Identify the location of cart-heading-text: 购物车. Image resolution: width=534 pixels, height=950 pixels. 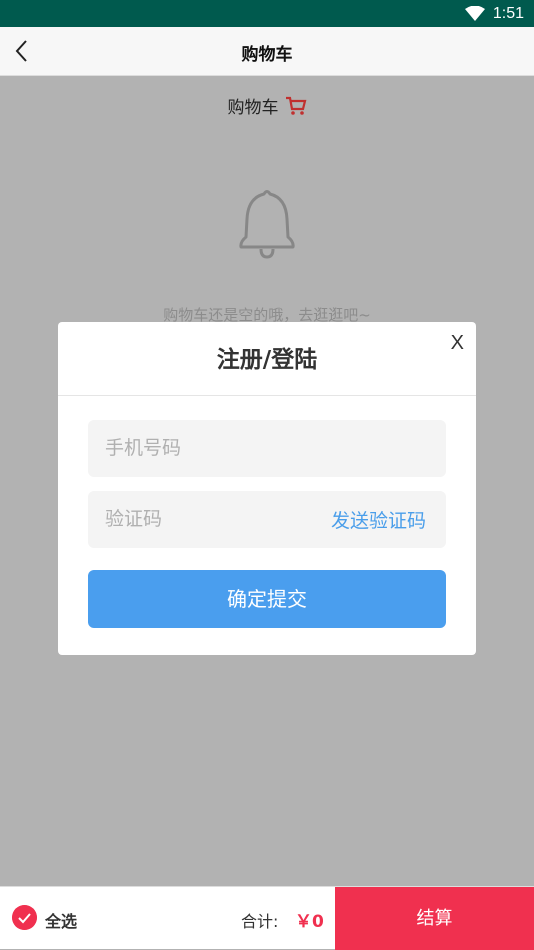
(253, 108).